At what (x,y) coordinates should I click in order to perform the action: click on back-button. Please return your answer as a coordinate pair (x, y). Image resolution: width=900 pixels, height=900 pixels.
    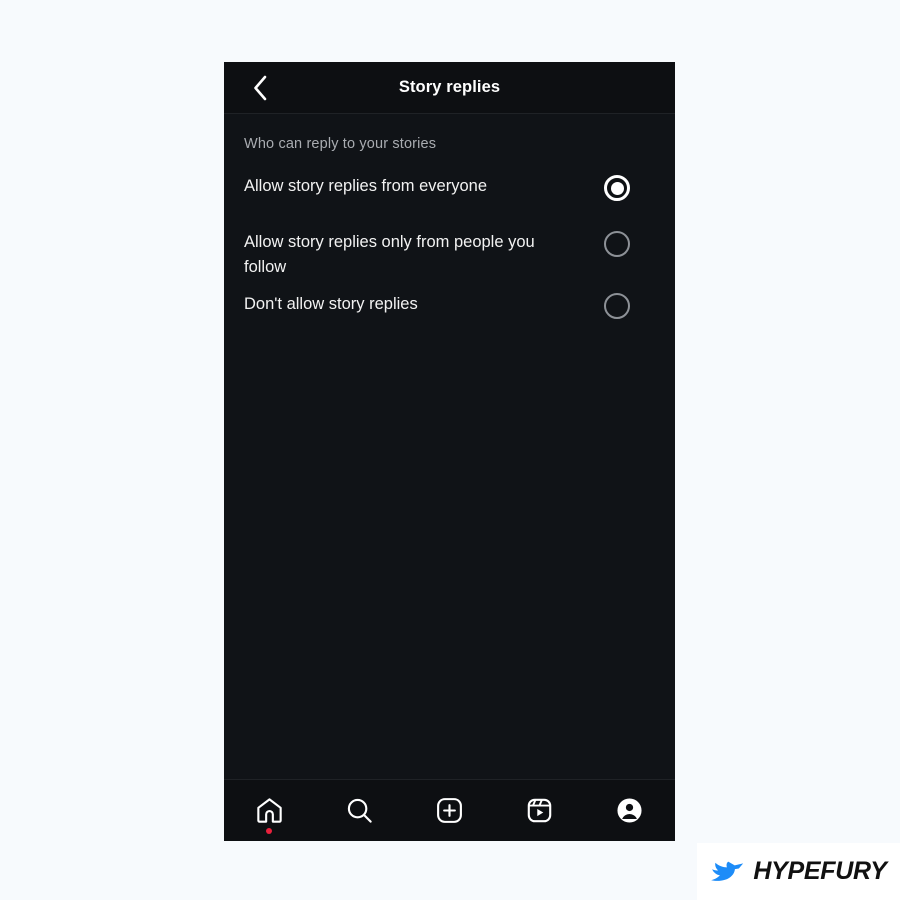
    Looking at the image, I should click on (260, 88).